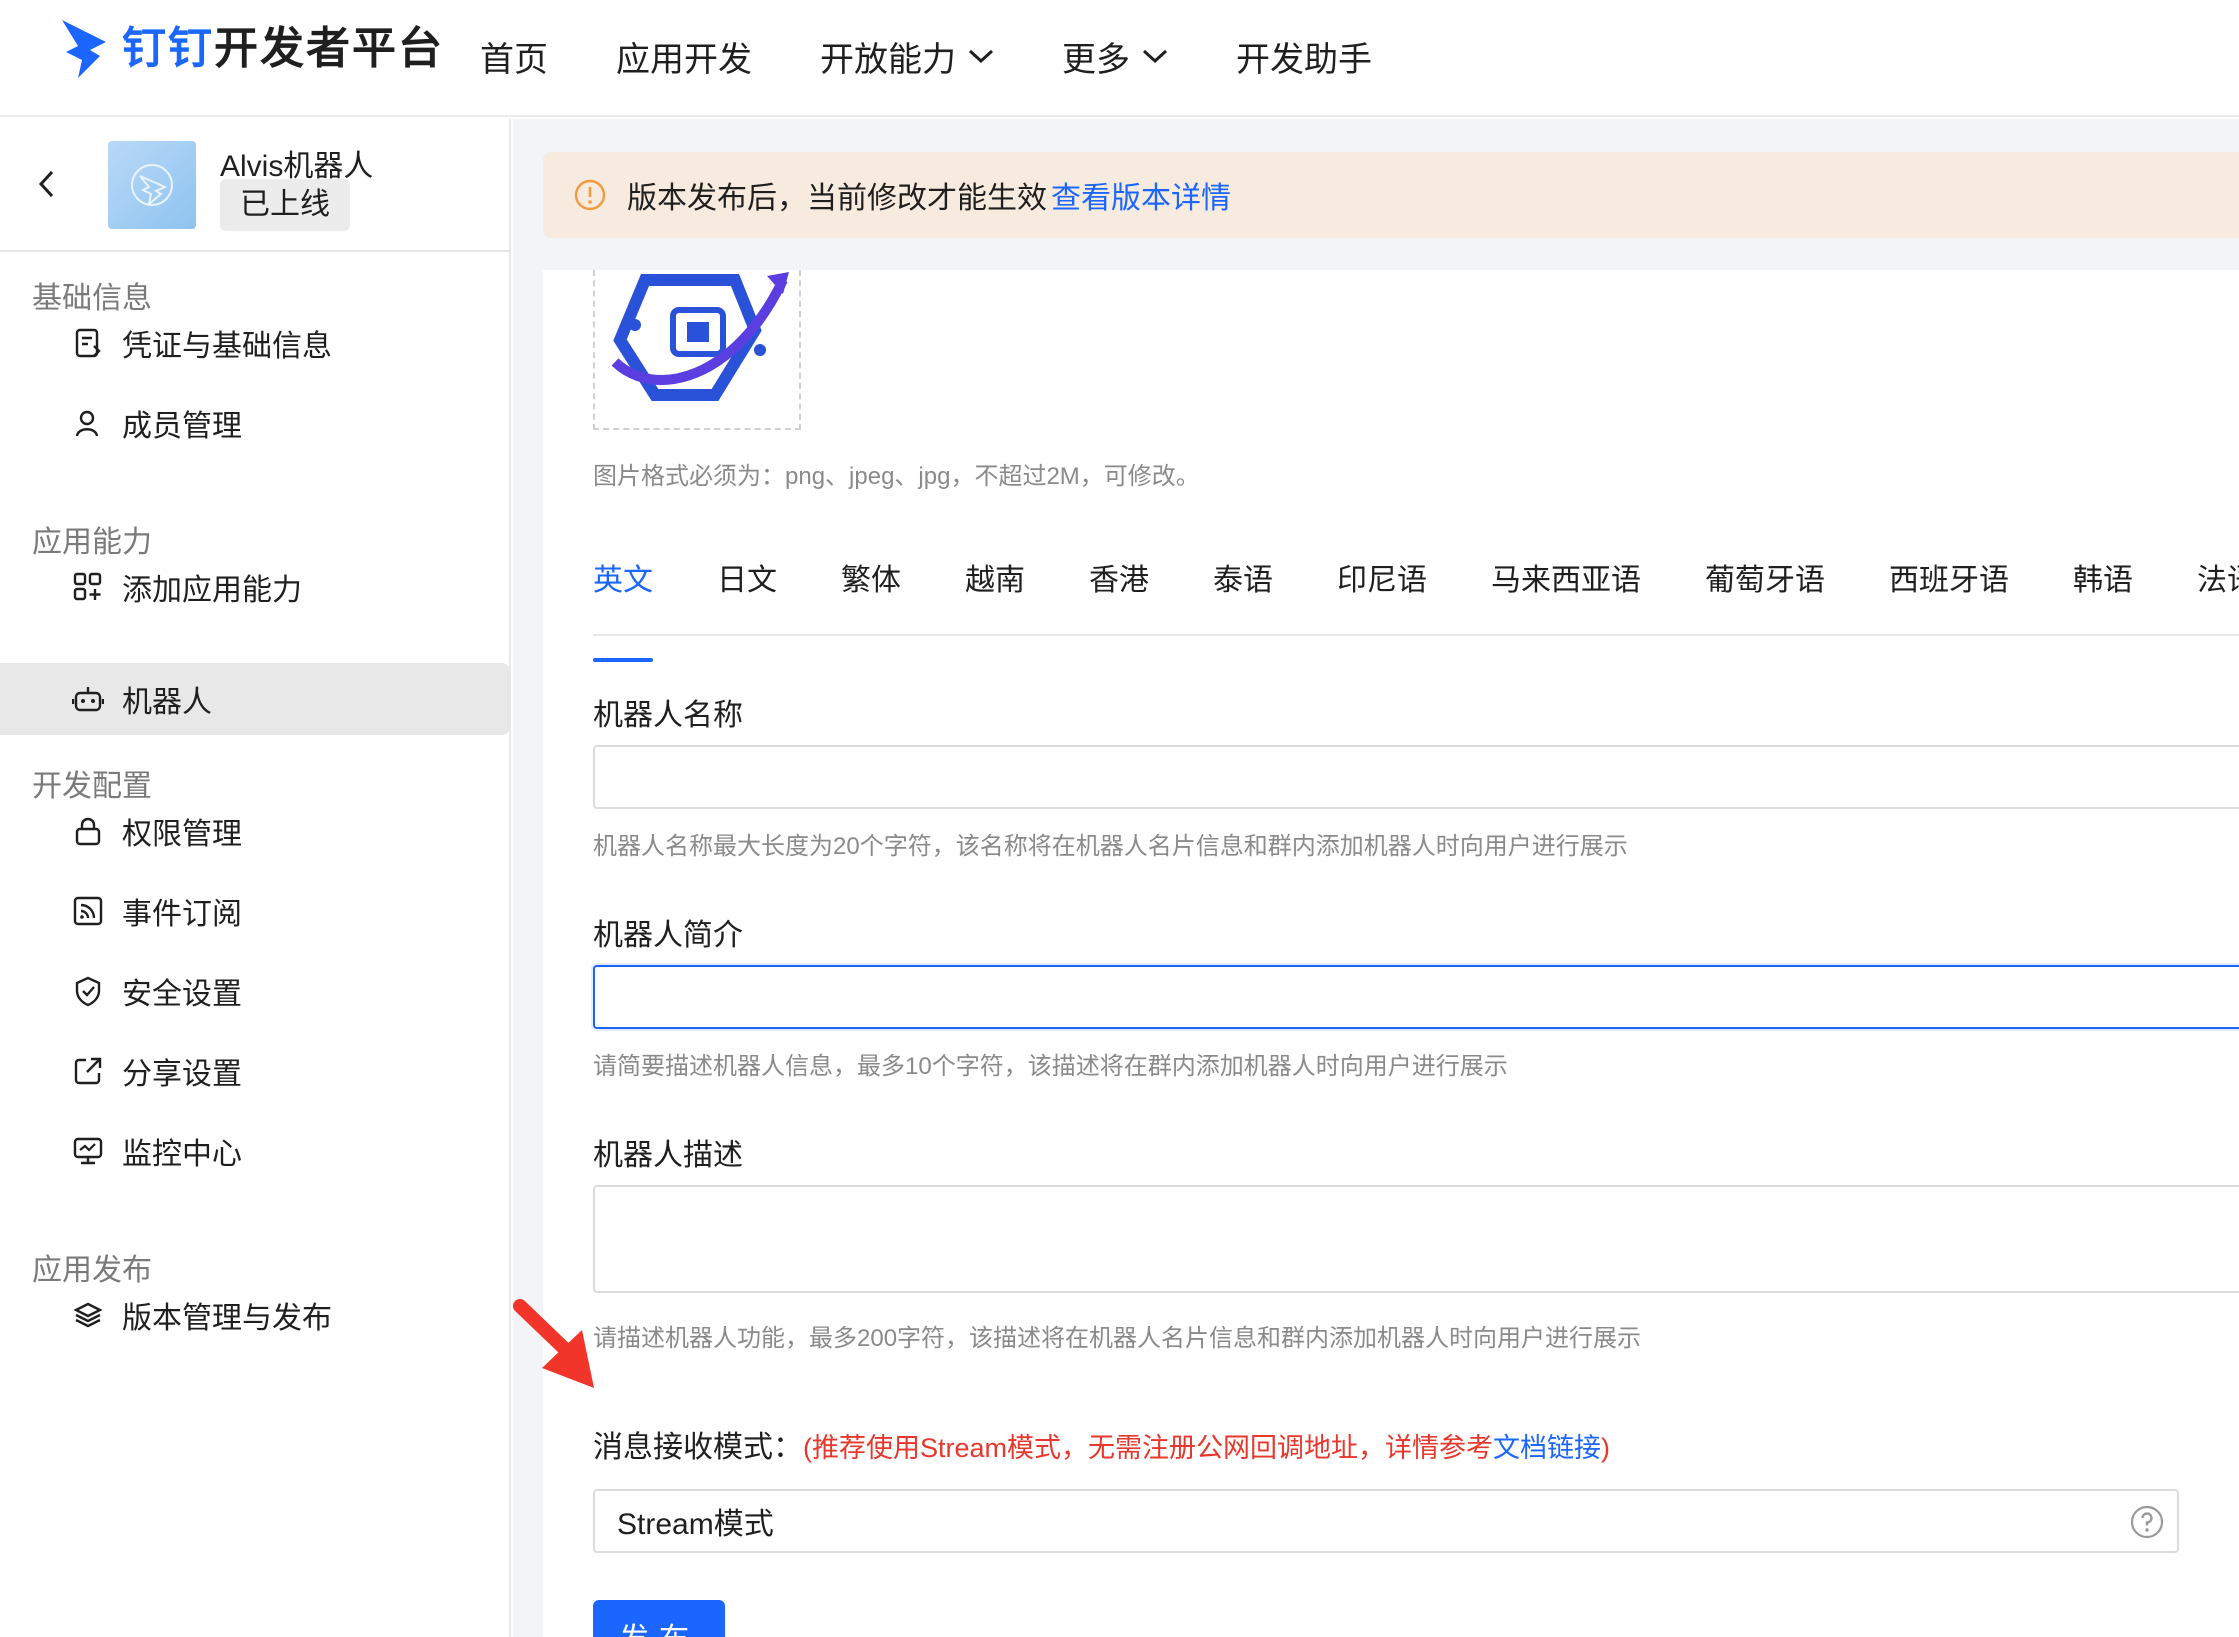 The image size is (2239, 1637). Describe the element at coordinates (1119, 595) in the screenshot. I see `tab-hongkong: 香港` at that location.